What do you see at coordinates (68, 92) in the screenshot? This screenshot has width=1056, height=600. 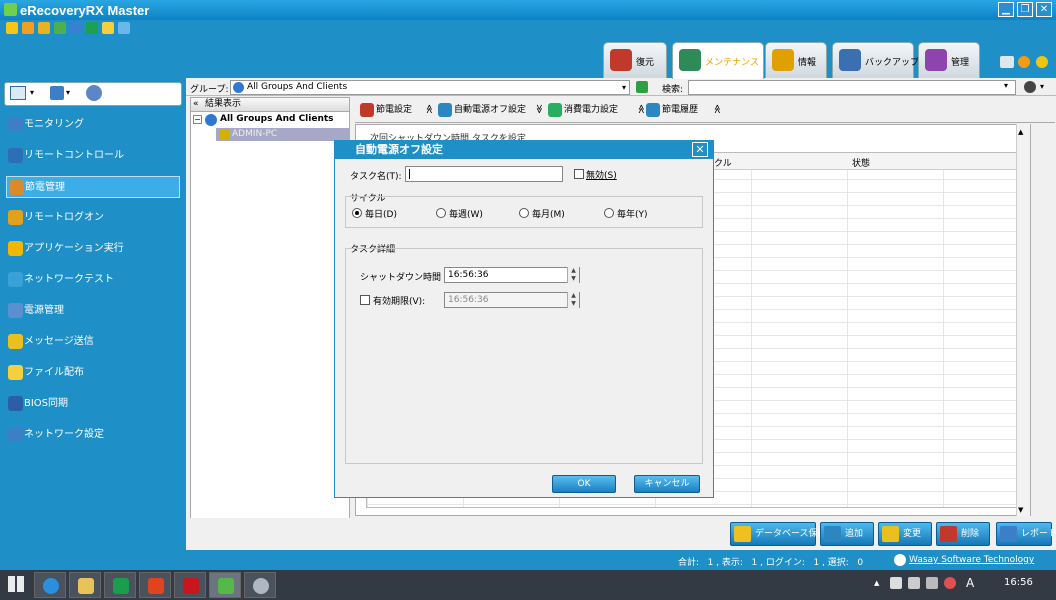 I see `export-dropdown-icon: ▾` at bounding box center [68, 92].